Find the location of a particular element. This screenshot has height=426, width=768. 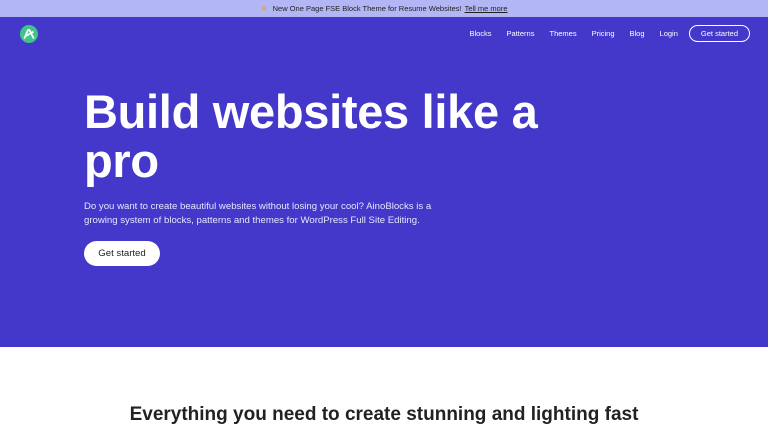

announcement-link: Tell me more is located at coordinates (486, 8).